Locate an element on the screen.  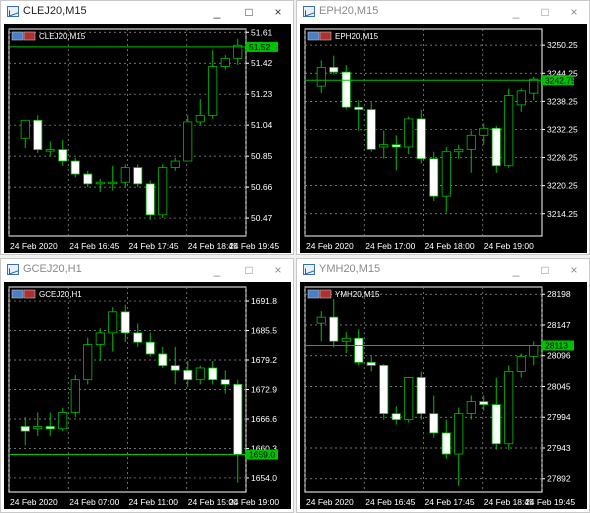
price-axis-label: 1691.8 is located at coordinates (264, 301).